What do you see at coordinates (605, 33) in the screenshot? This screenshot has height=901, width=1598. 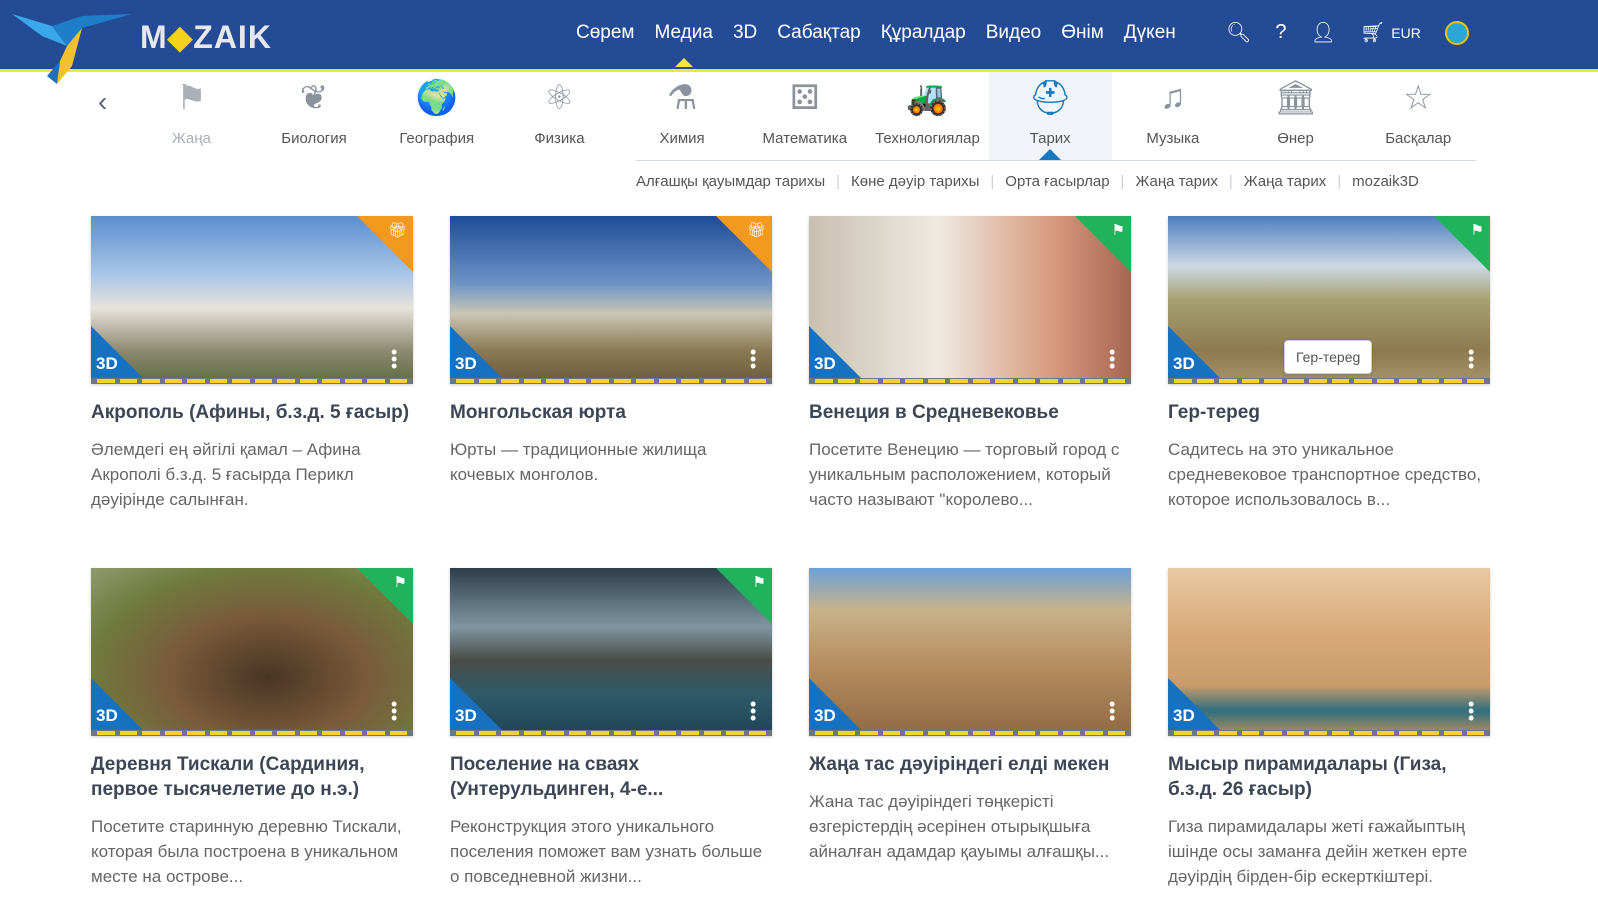 I see `nav-item: Сөрем` at bounding box center [605, 33].